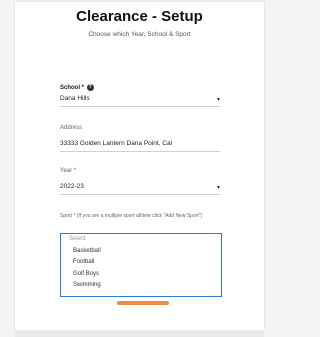  Describe the element at coordinates (90, 87) in the screenshot. I see `help-icon: ?` at that location.